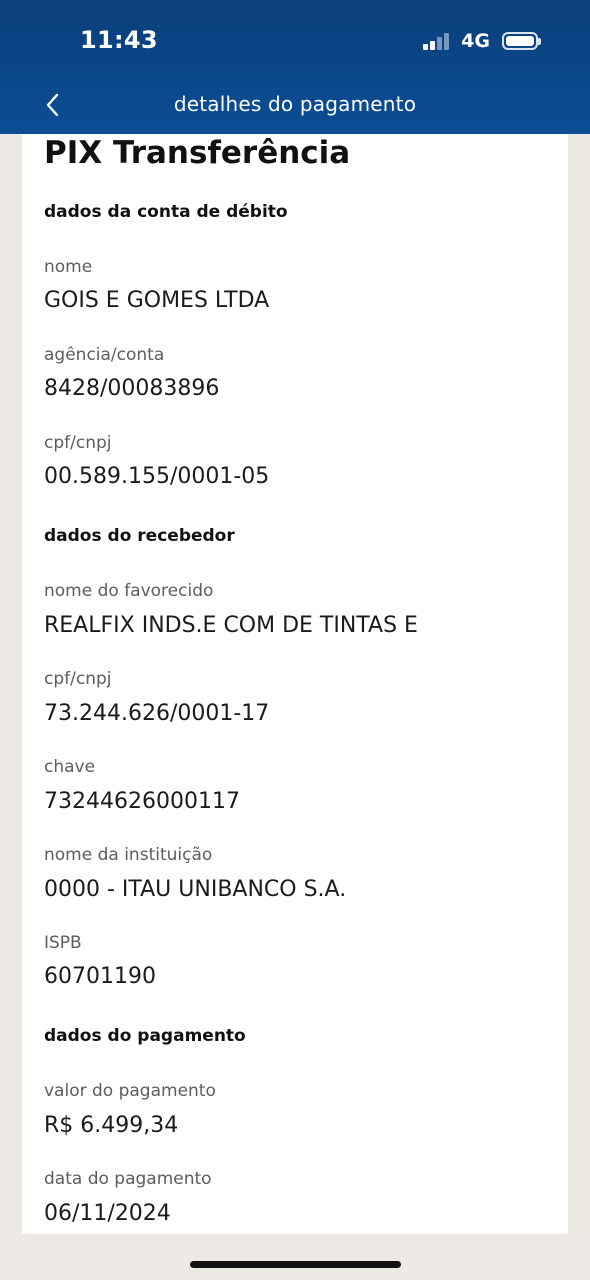 The width and height of the screenshot is (590, 1280). I want to click on payment-amount-value: R$ 6.499,34, so click(111, 1125).